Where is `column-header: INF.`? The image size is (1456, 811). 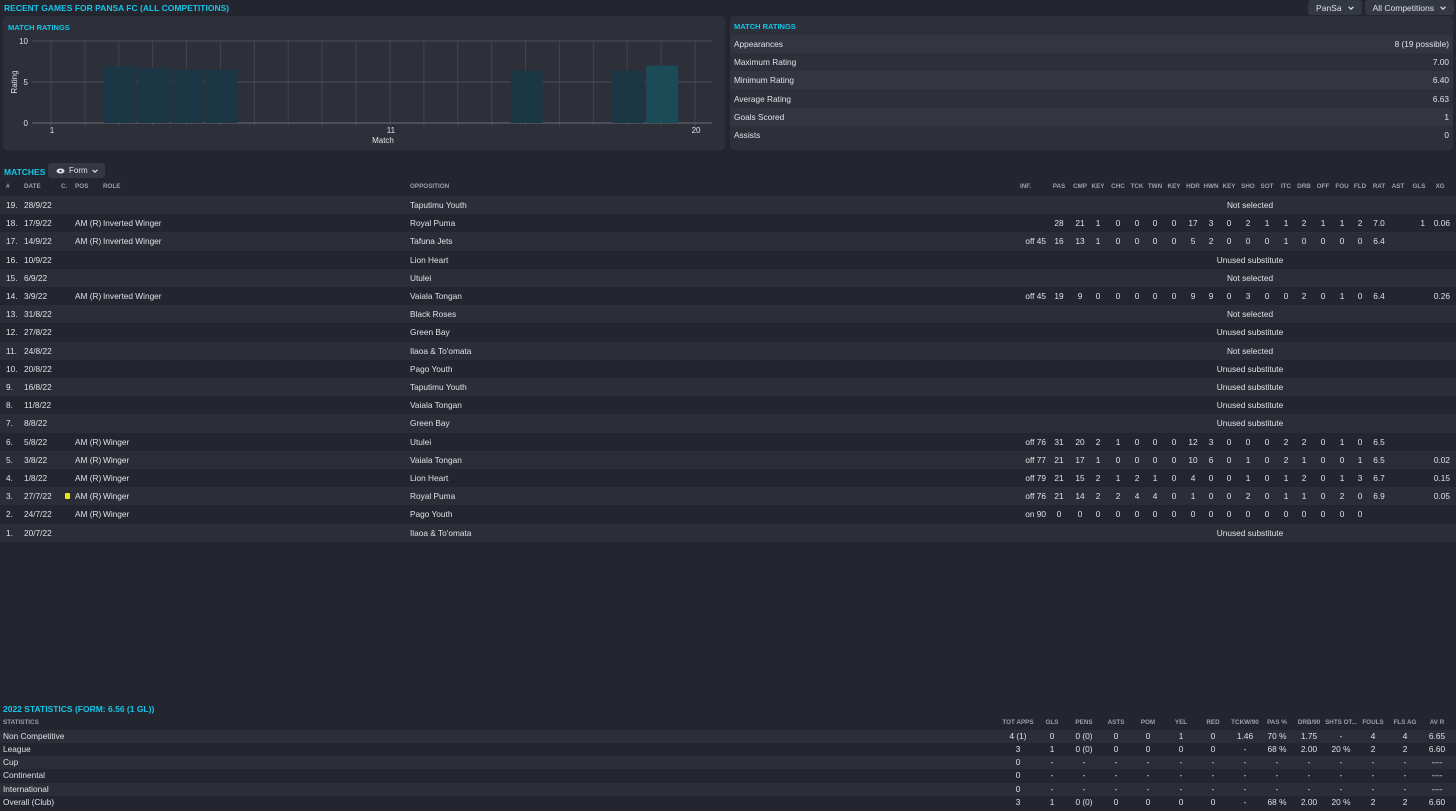
column-header: INF. is located at coordinates (1025, 188).